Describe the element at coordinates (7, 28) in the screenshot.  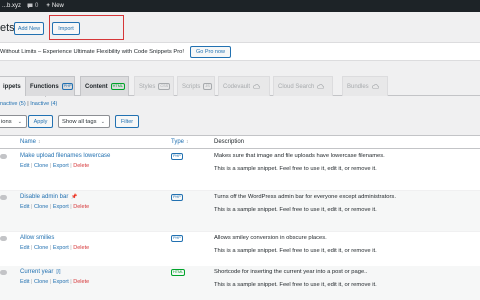
I see `page-title: ets` at that location.